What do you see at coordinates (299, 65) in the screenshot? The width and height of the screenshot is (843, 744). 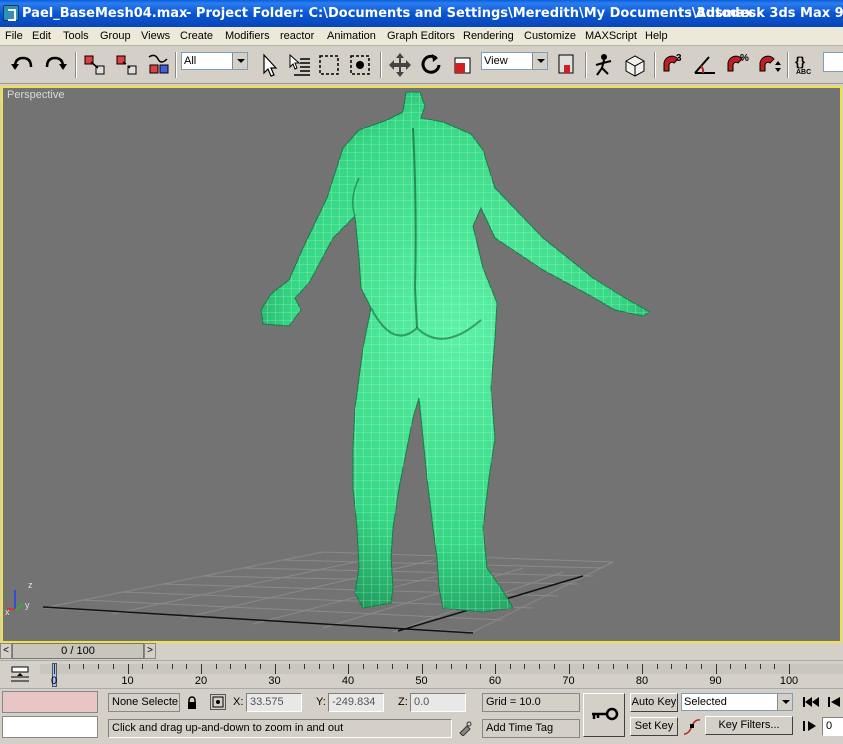 I see `select-by-name-button` at bounding box center [299, 65].